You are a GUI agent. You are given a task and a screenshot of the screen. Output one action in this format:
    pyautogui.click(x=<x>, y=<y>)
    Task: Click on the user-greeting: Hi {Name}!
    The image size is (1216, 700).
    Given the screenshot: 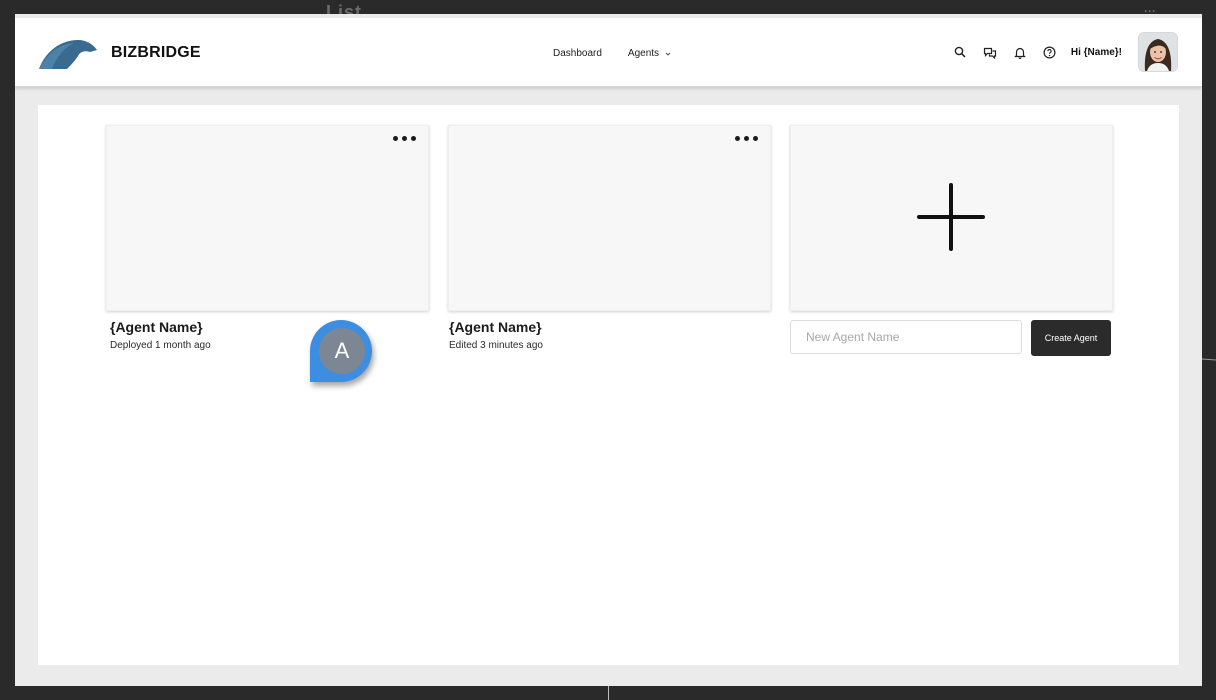 What is the action you would take?
    pyautogui.click(x=1096, y=52)
    